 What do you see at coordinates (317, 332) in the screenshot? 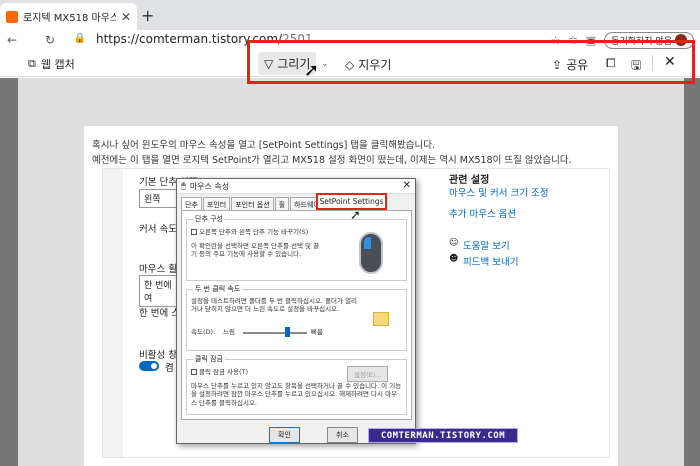
I see `fast-label: 빠름` at bounding box center [317, 332].